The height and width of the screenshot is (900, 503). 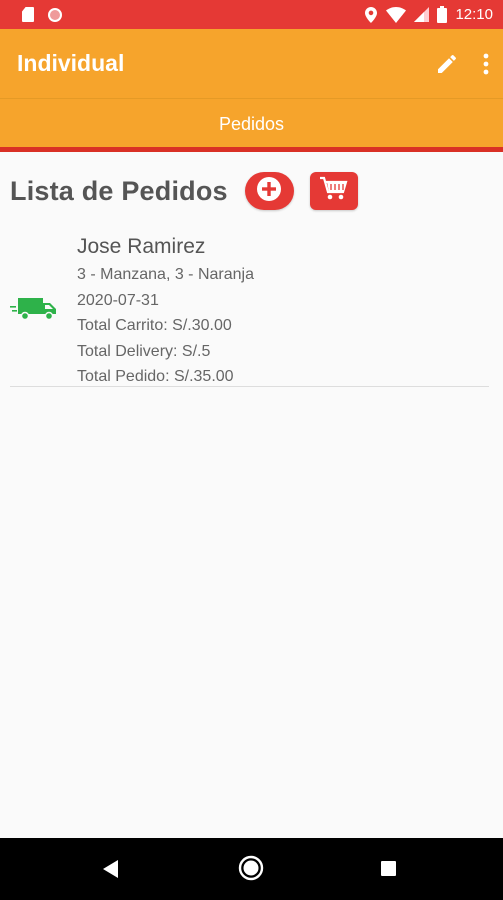 I want to click on back-icon, so click(x=111, y=871).